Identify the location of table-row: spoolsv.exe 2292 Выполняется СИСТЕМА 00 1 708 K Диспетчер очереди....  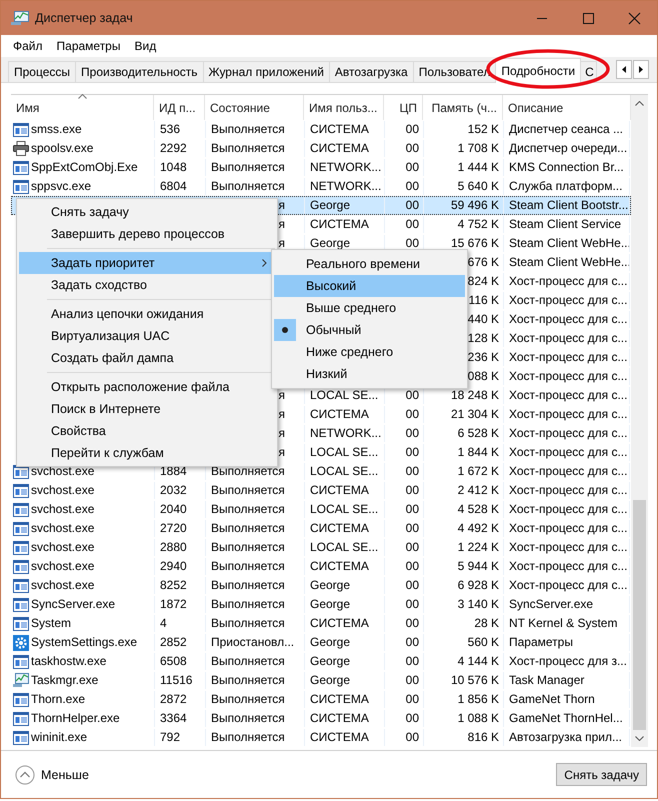
(321, 148).